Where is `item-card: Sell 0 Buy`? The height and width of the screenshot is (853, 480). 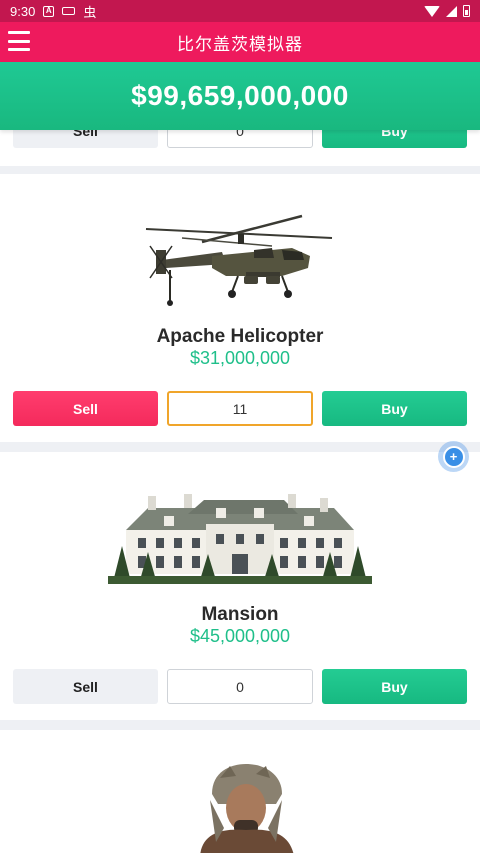 item-card: Sell 0 Buy is located at coordinates (240, 148).